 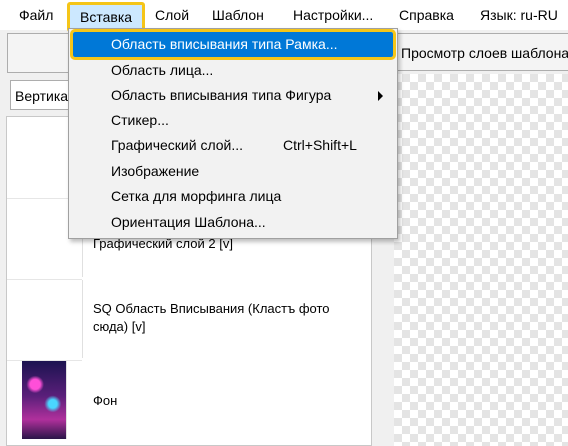 What do you see at coordinates (172, 15) in the screenshot?
I see `menu-layer: Слой` at bounding box center [172, 15].